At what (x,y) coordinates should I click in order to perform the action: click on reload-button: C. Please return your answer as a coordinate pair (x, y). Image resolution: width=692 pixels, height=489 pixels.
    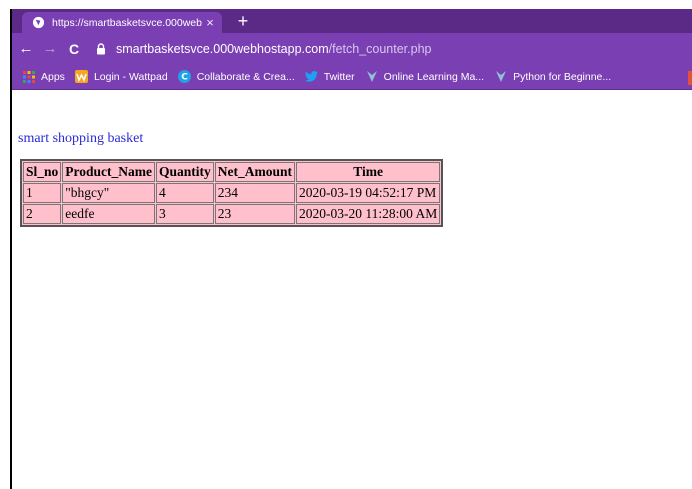
    Looking at the image, I should click on (74, 49).